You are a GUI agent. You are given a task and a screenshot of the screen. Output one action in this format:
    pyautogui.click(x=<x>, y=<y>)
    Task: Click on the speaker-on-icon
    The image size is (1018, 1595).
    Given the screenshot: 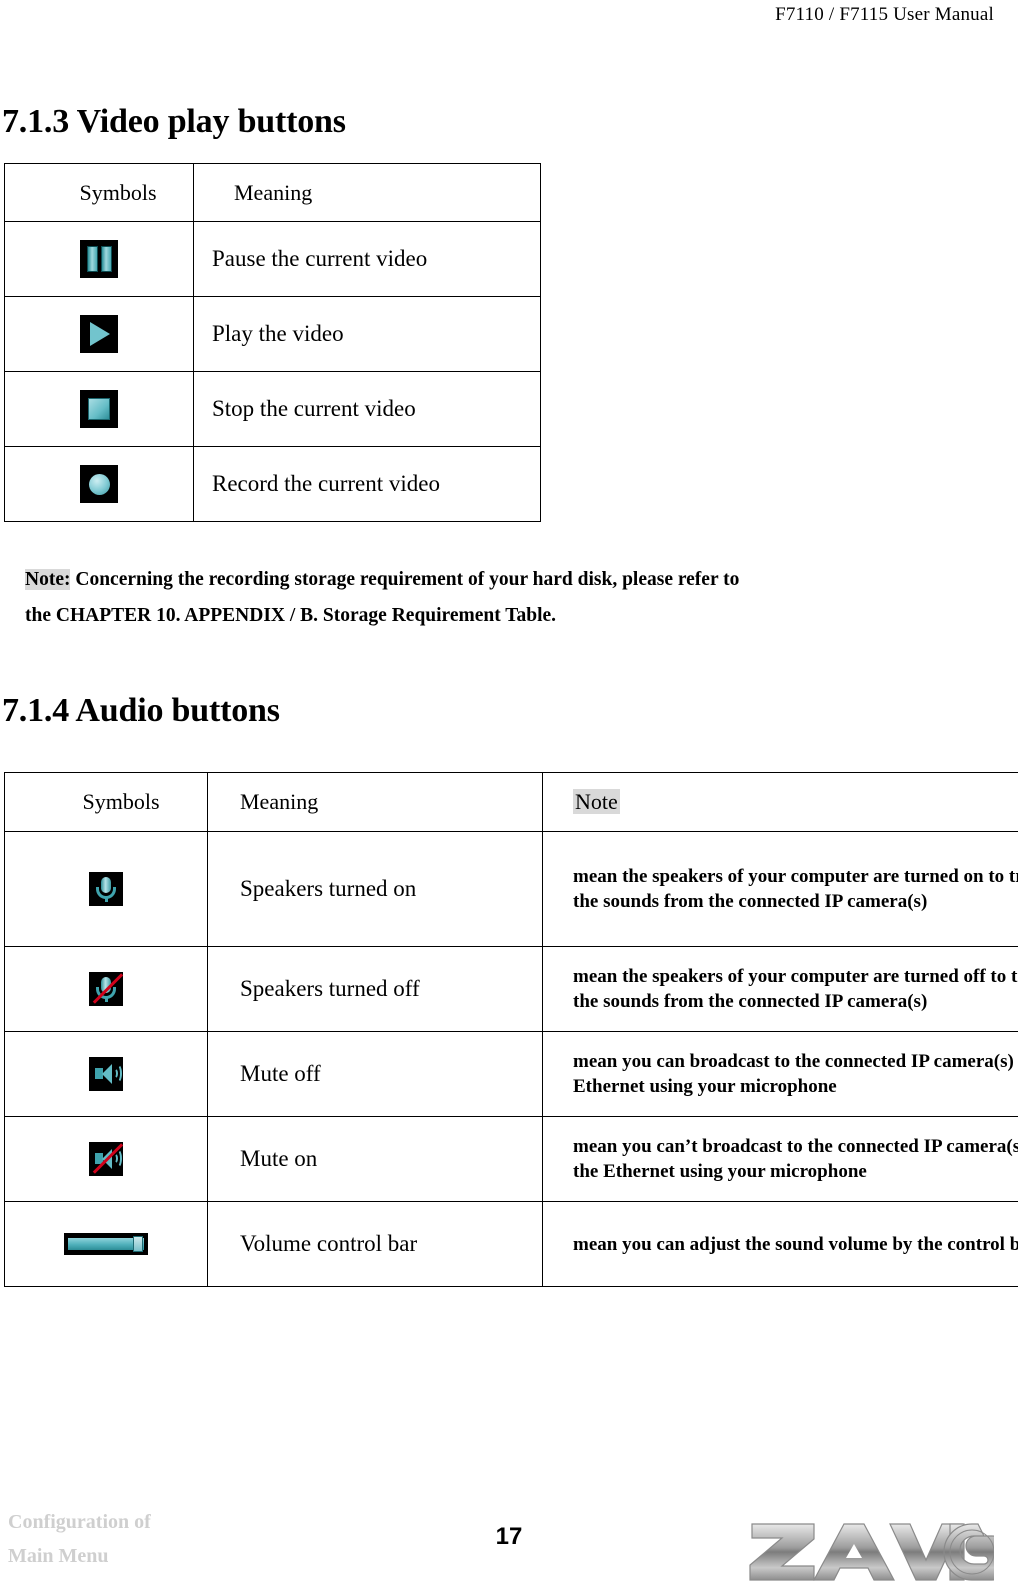 What is the action you would take?
    pyautogui.click(x=106, y=1074)
    